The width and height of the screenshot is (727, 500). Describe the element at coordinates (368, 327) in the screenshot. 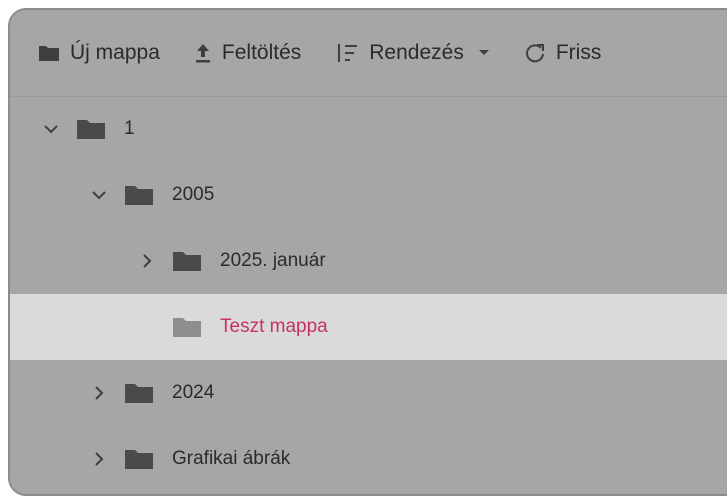

I see `tree-item-teszt-mappa: Teszt mappa` at that location.